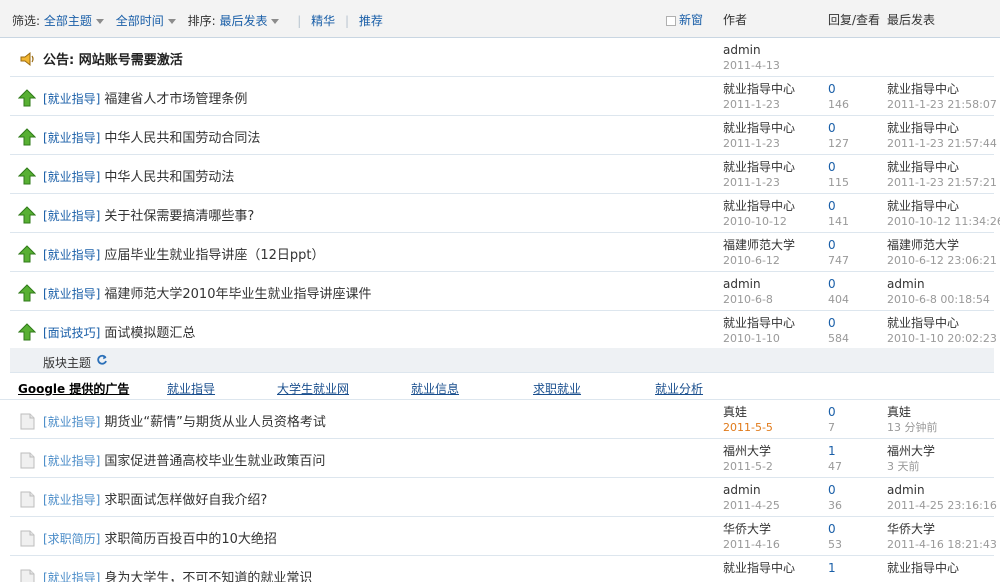  I want to click on thread-subject-link: 关于社保需要搞清哪些事?, so click(179, 216).